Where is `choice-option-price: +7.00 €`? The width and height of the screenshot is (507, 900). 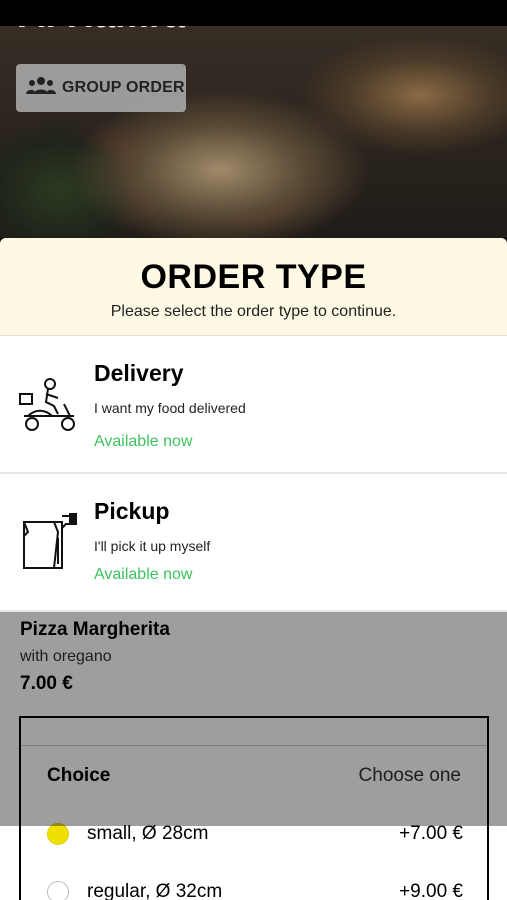 choice-option-price: +7.00 € is located at coordinates (431, 833).